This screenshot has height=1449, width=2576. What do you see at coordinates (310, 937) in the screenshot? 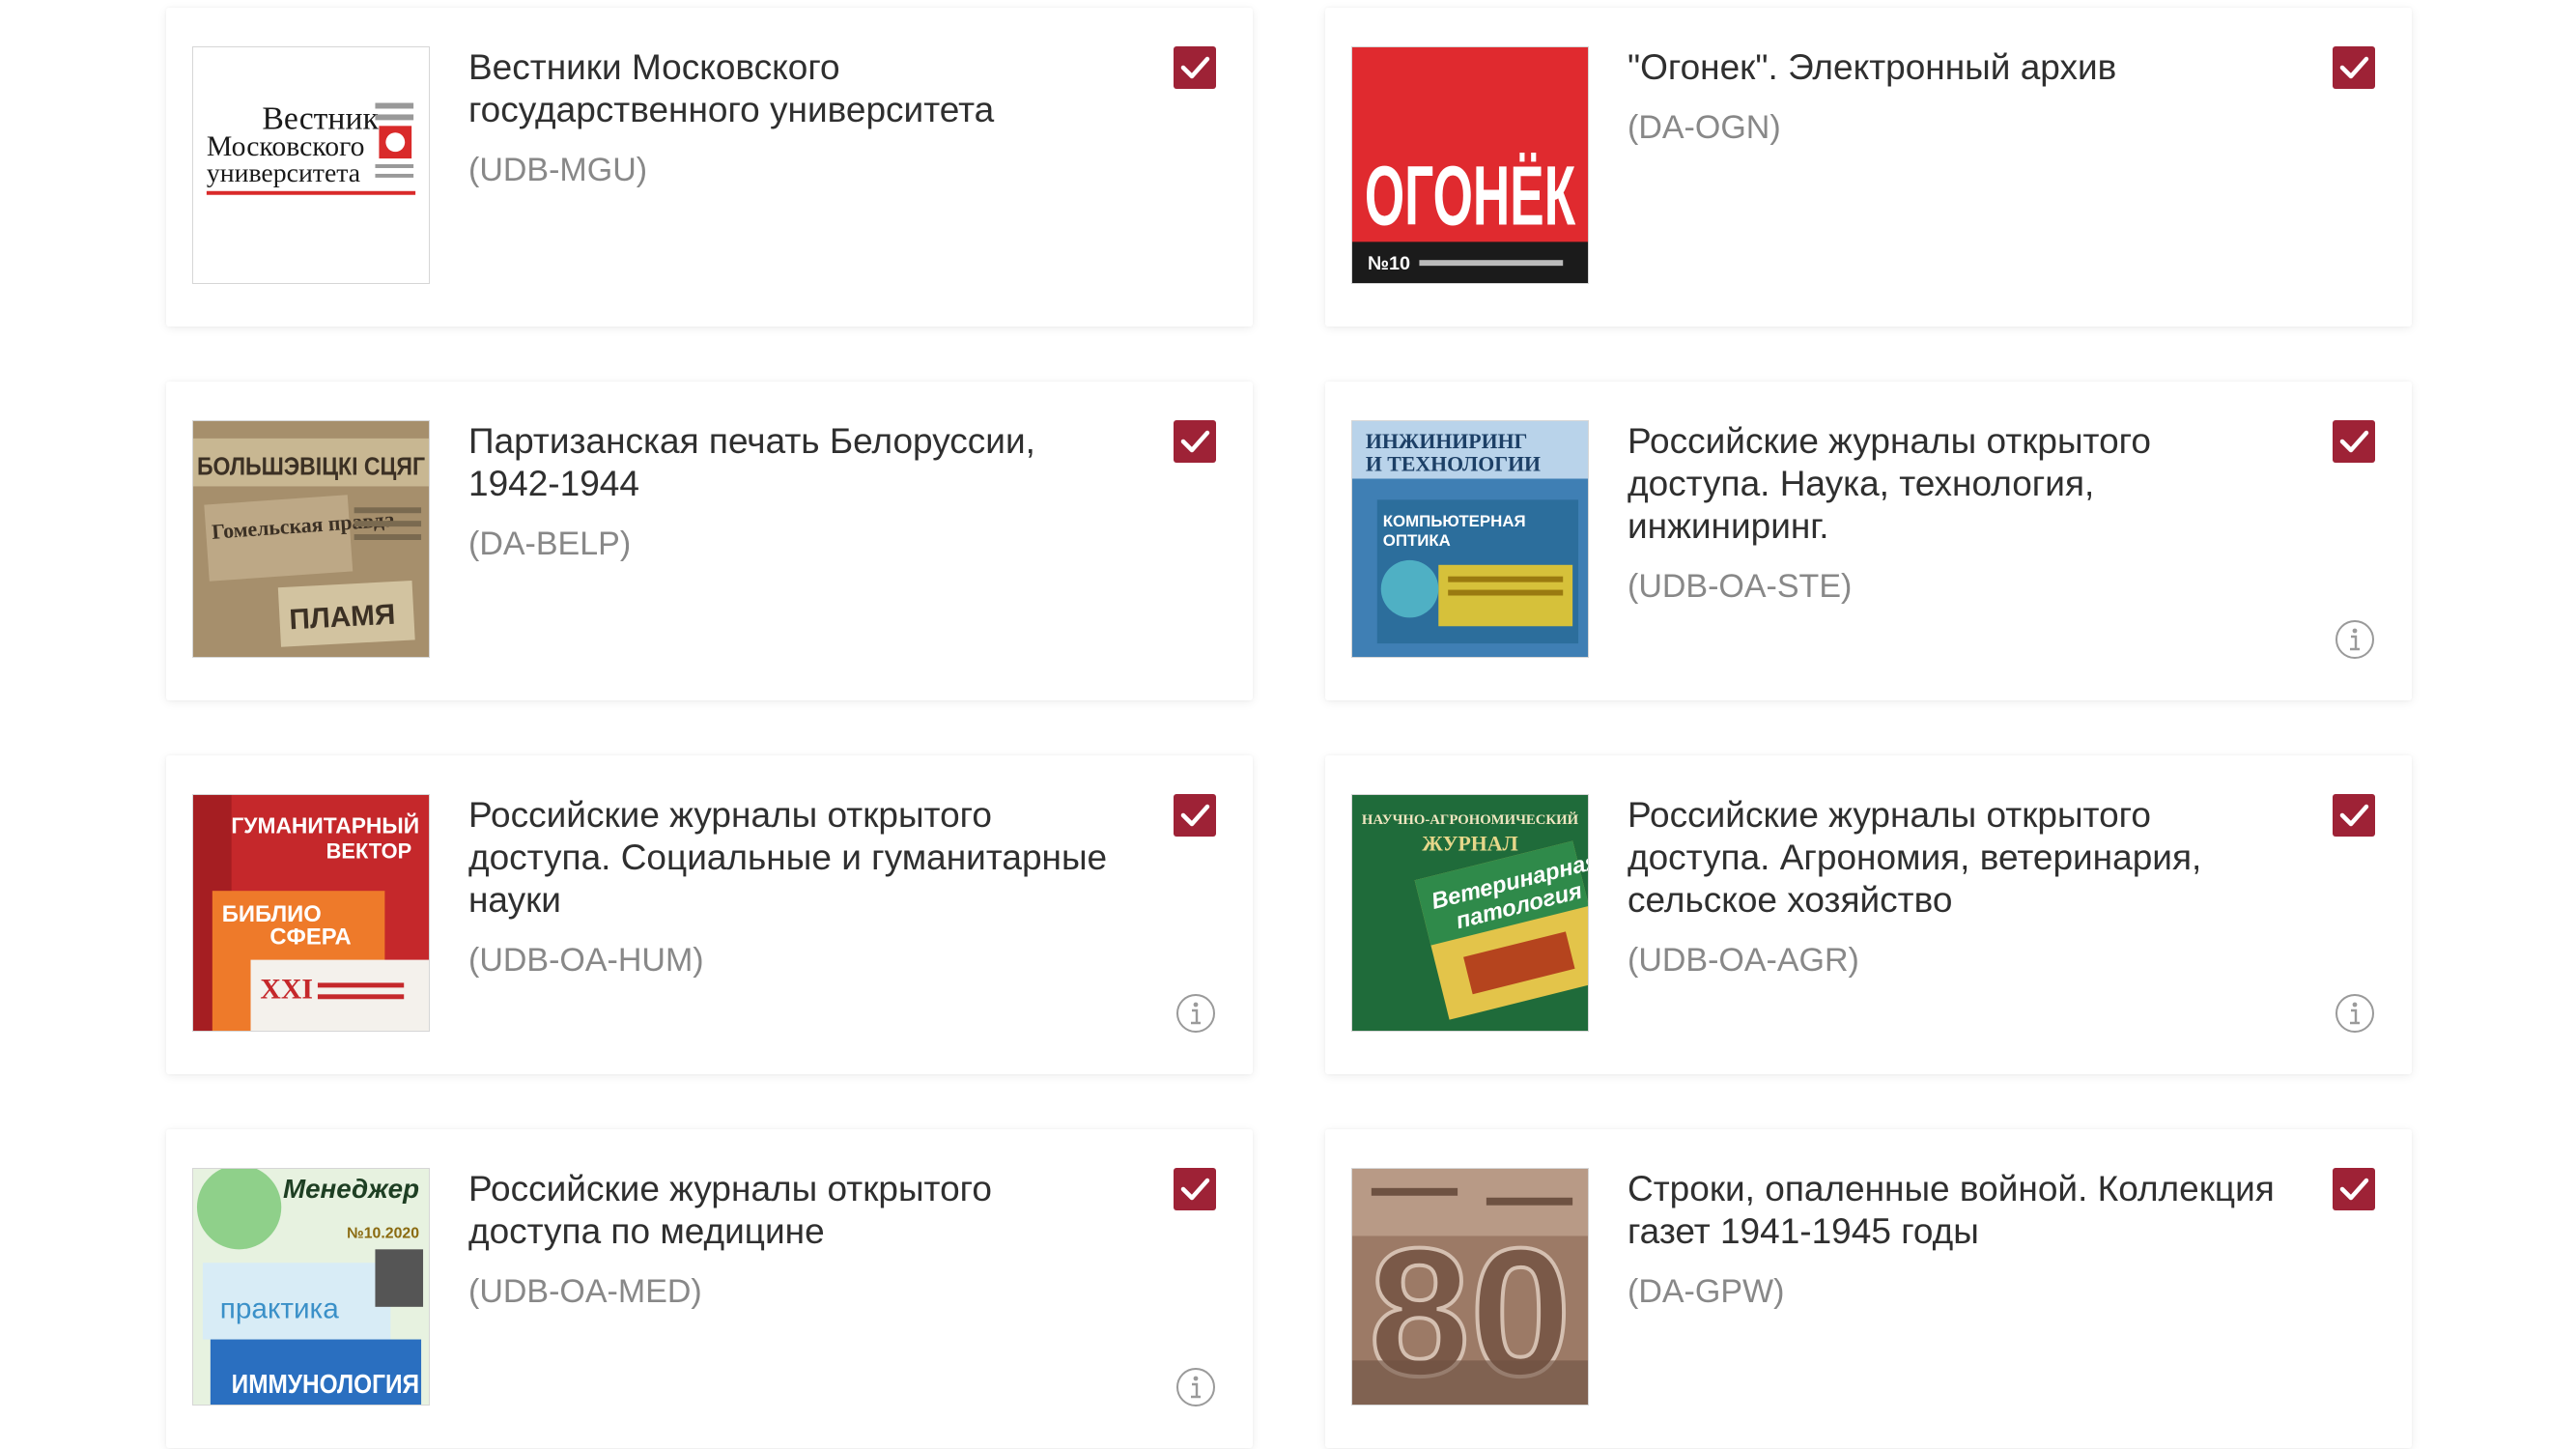
I see `thumb-text: СФЕРА` at bounding box center [310, 937].